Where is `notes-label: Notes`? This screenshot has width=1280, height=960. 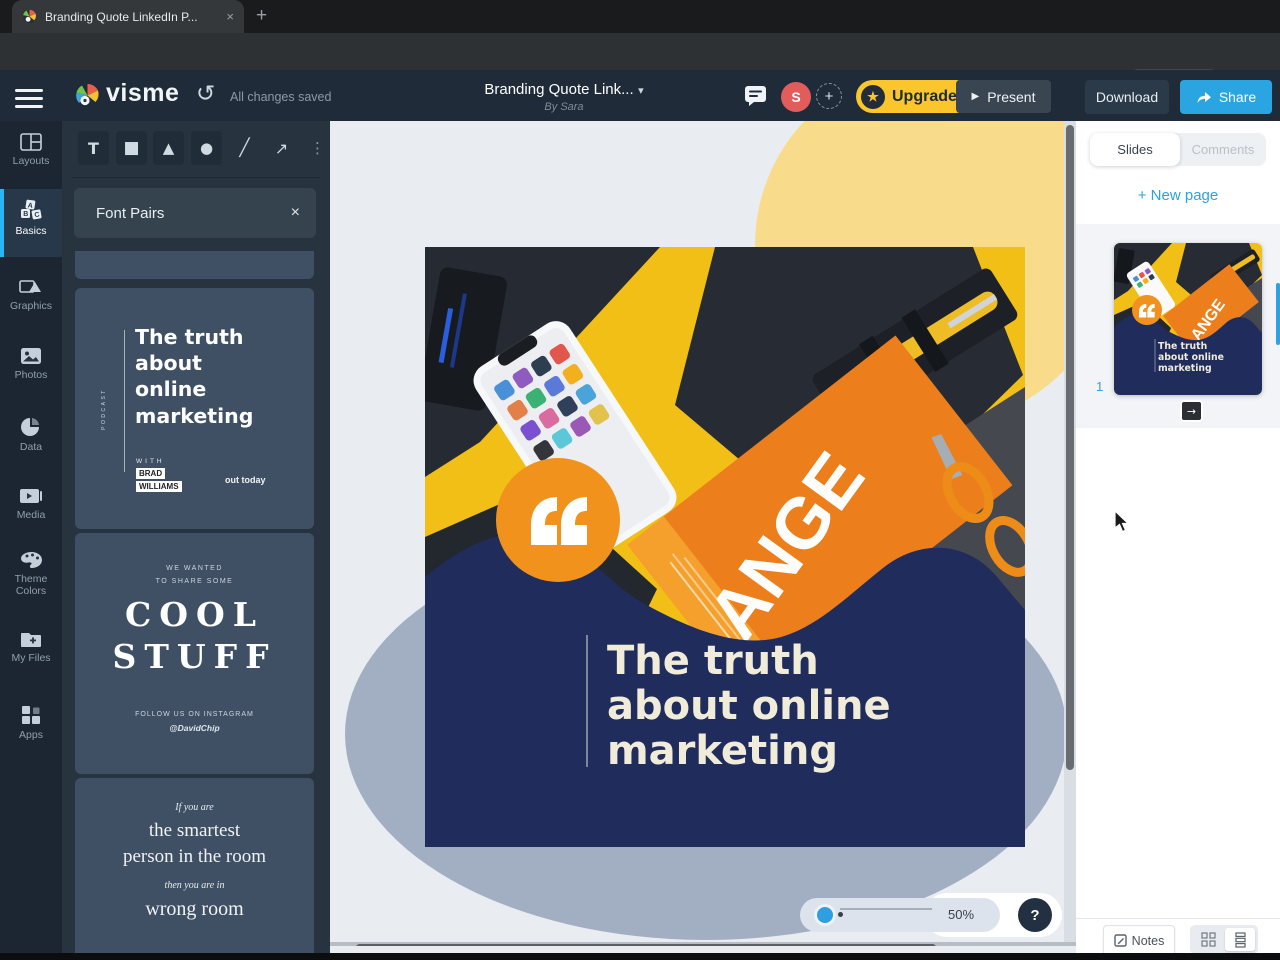 notes-label: Notes is located at coordinates (1148, 940).